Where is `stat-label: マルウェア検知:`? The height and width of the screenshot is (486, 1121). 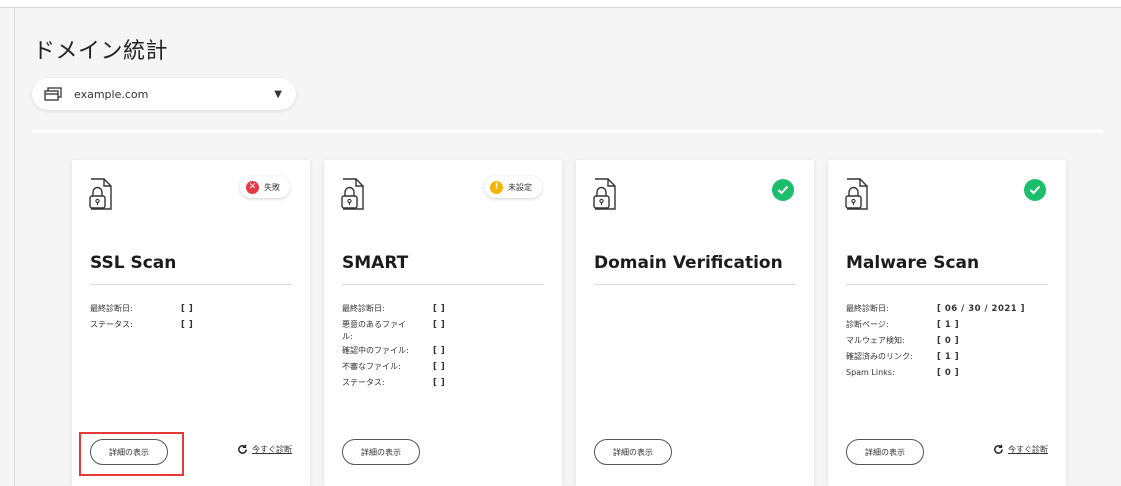
stat-label: マルウェア検知: is located at coordinates (875, 340).